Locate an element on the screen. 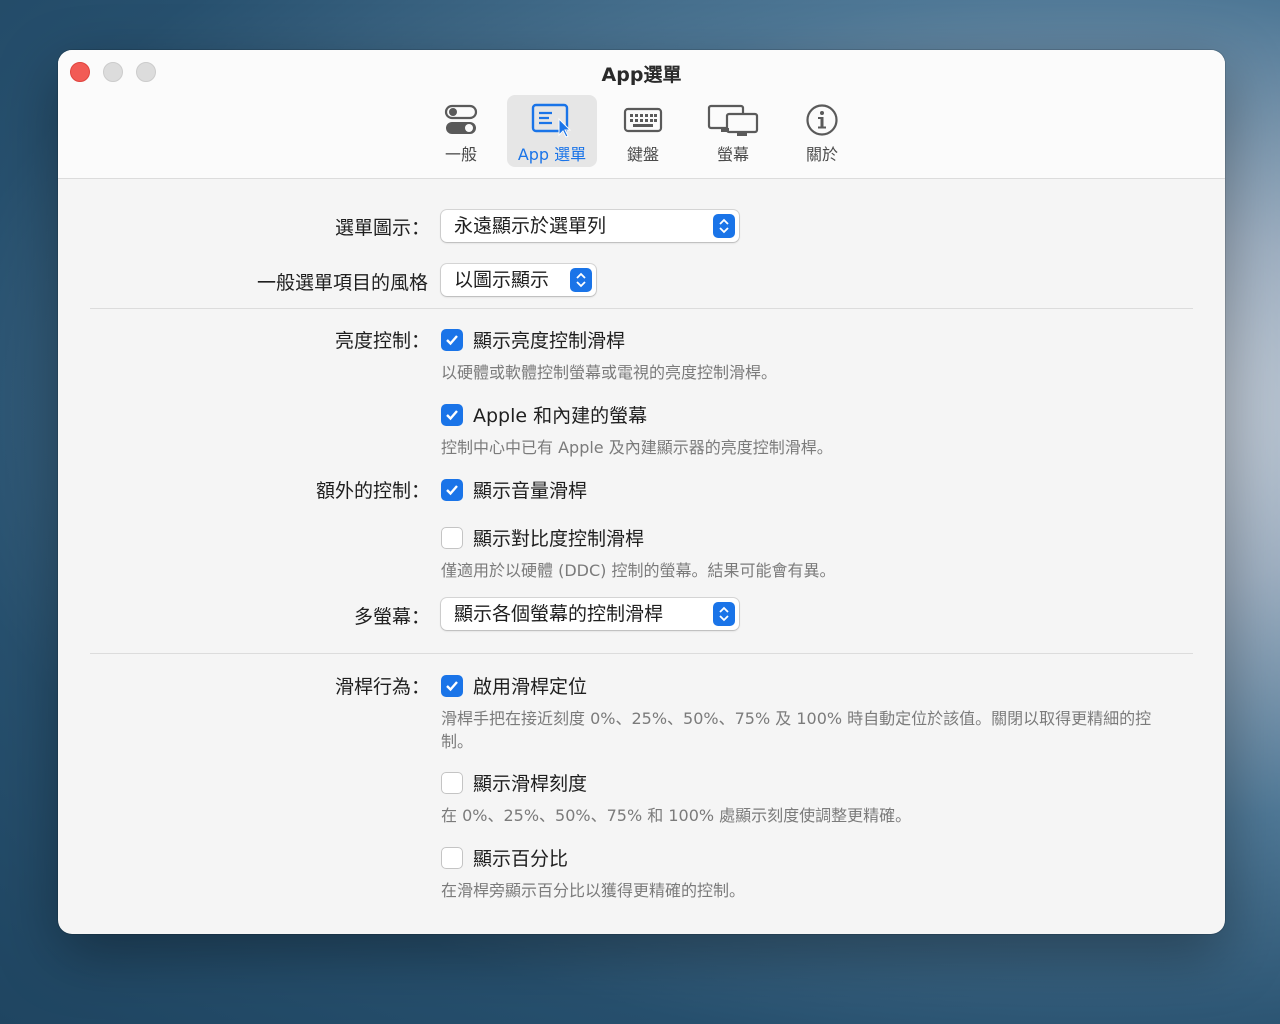 This screenshot has height=1024, width=1280. checkbox-description: 在滑桿旁顯示百分比以獲得更精確的控制。 is located at coordinates (593, 890).